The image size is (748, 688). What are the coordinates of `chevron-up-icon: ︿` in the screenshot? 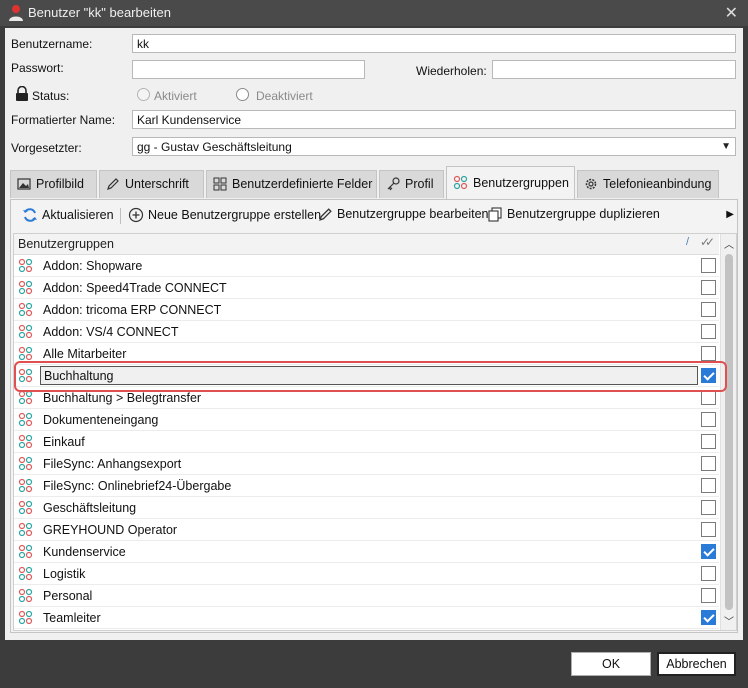 It's located at (729, 243).